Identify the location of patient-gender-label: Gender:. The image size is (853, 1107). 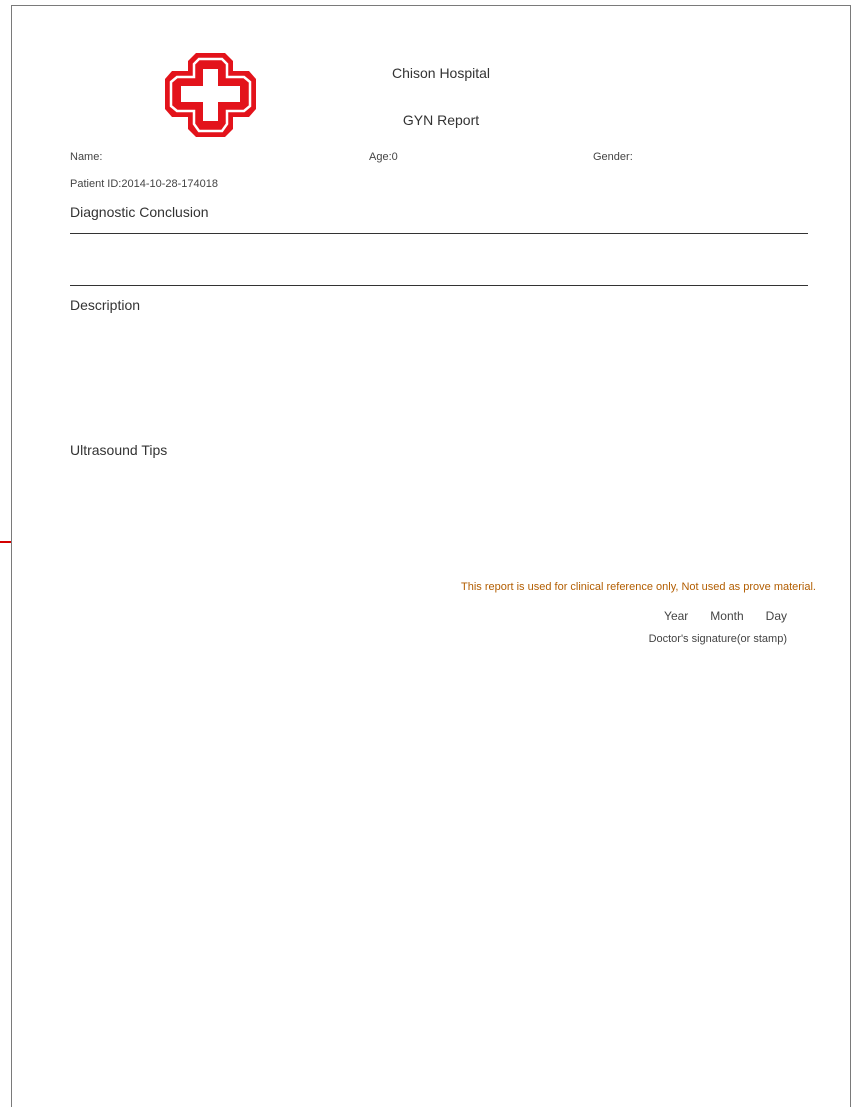
(613, 157).